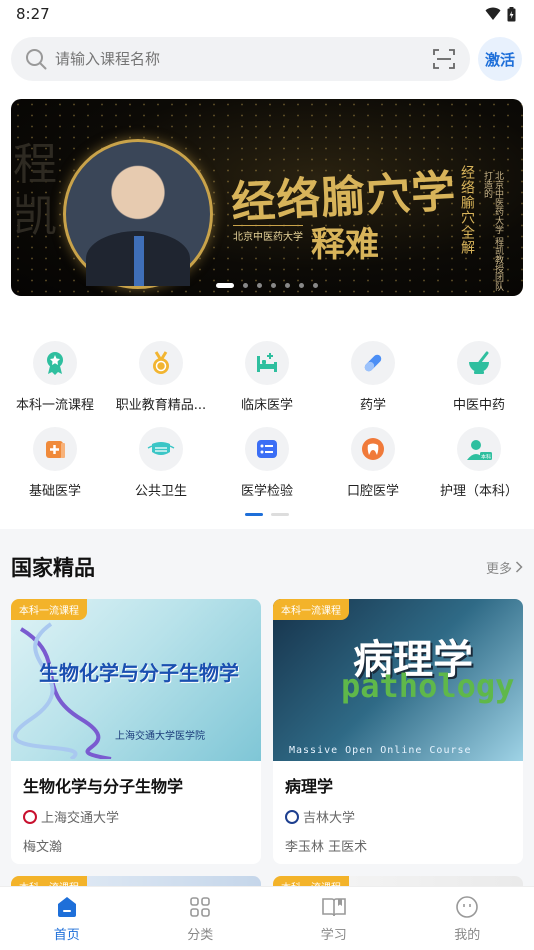 The image size is (534, 950). I want to click on category-item: 中医中药, so click(479, 377).